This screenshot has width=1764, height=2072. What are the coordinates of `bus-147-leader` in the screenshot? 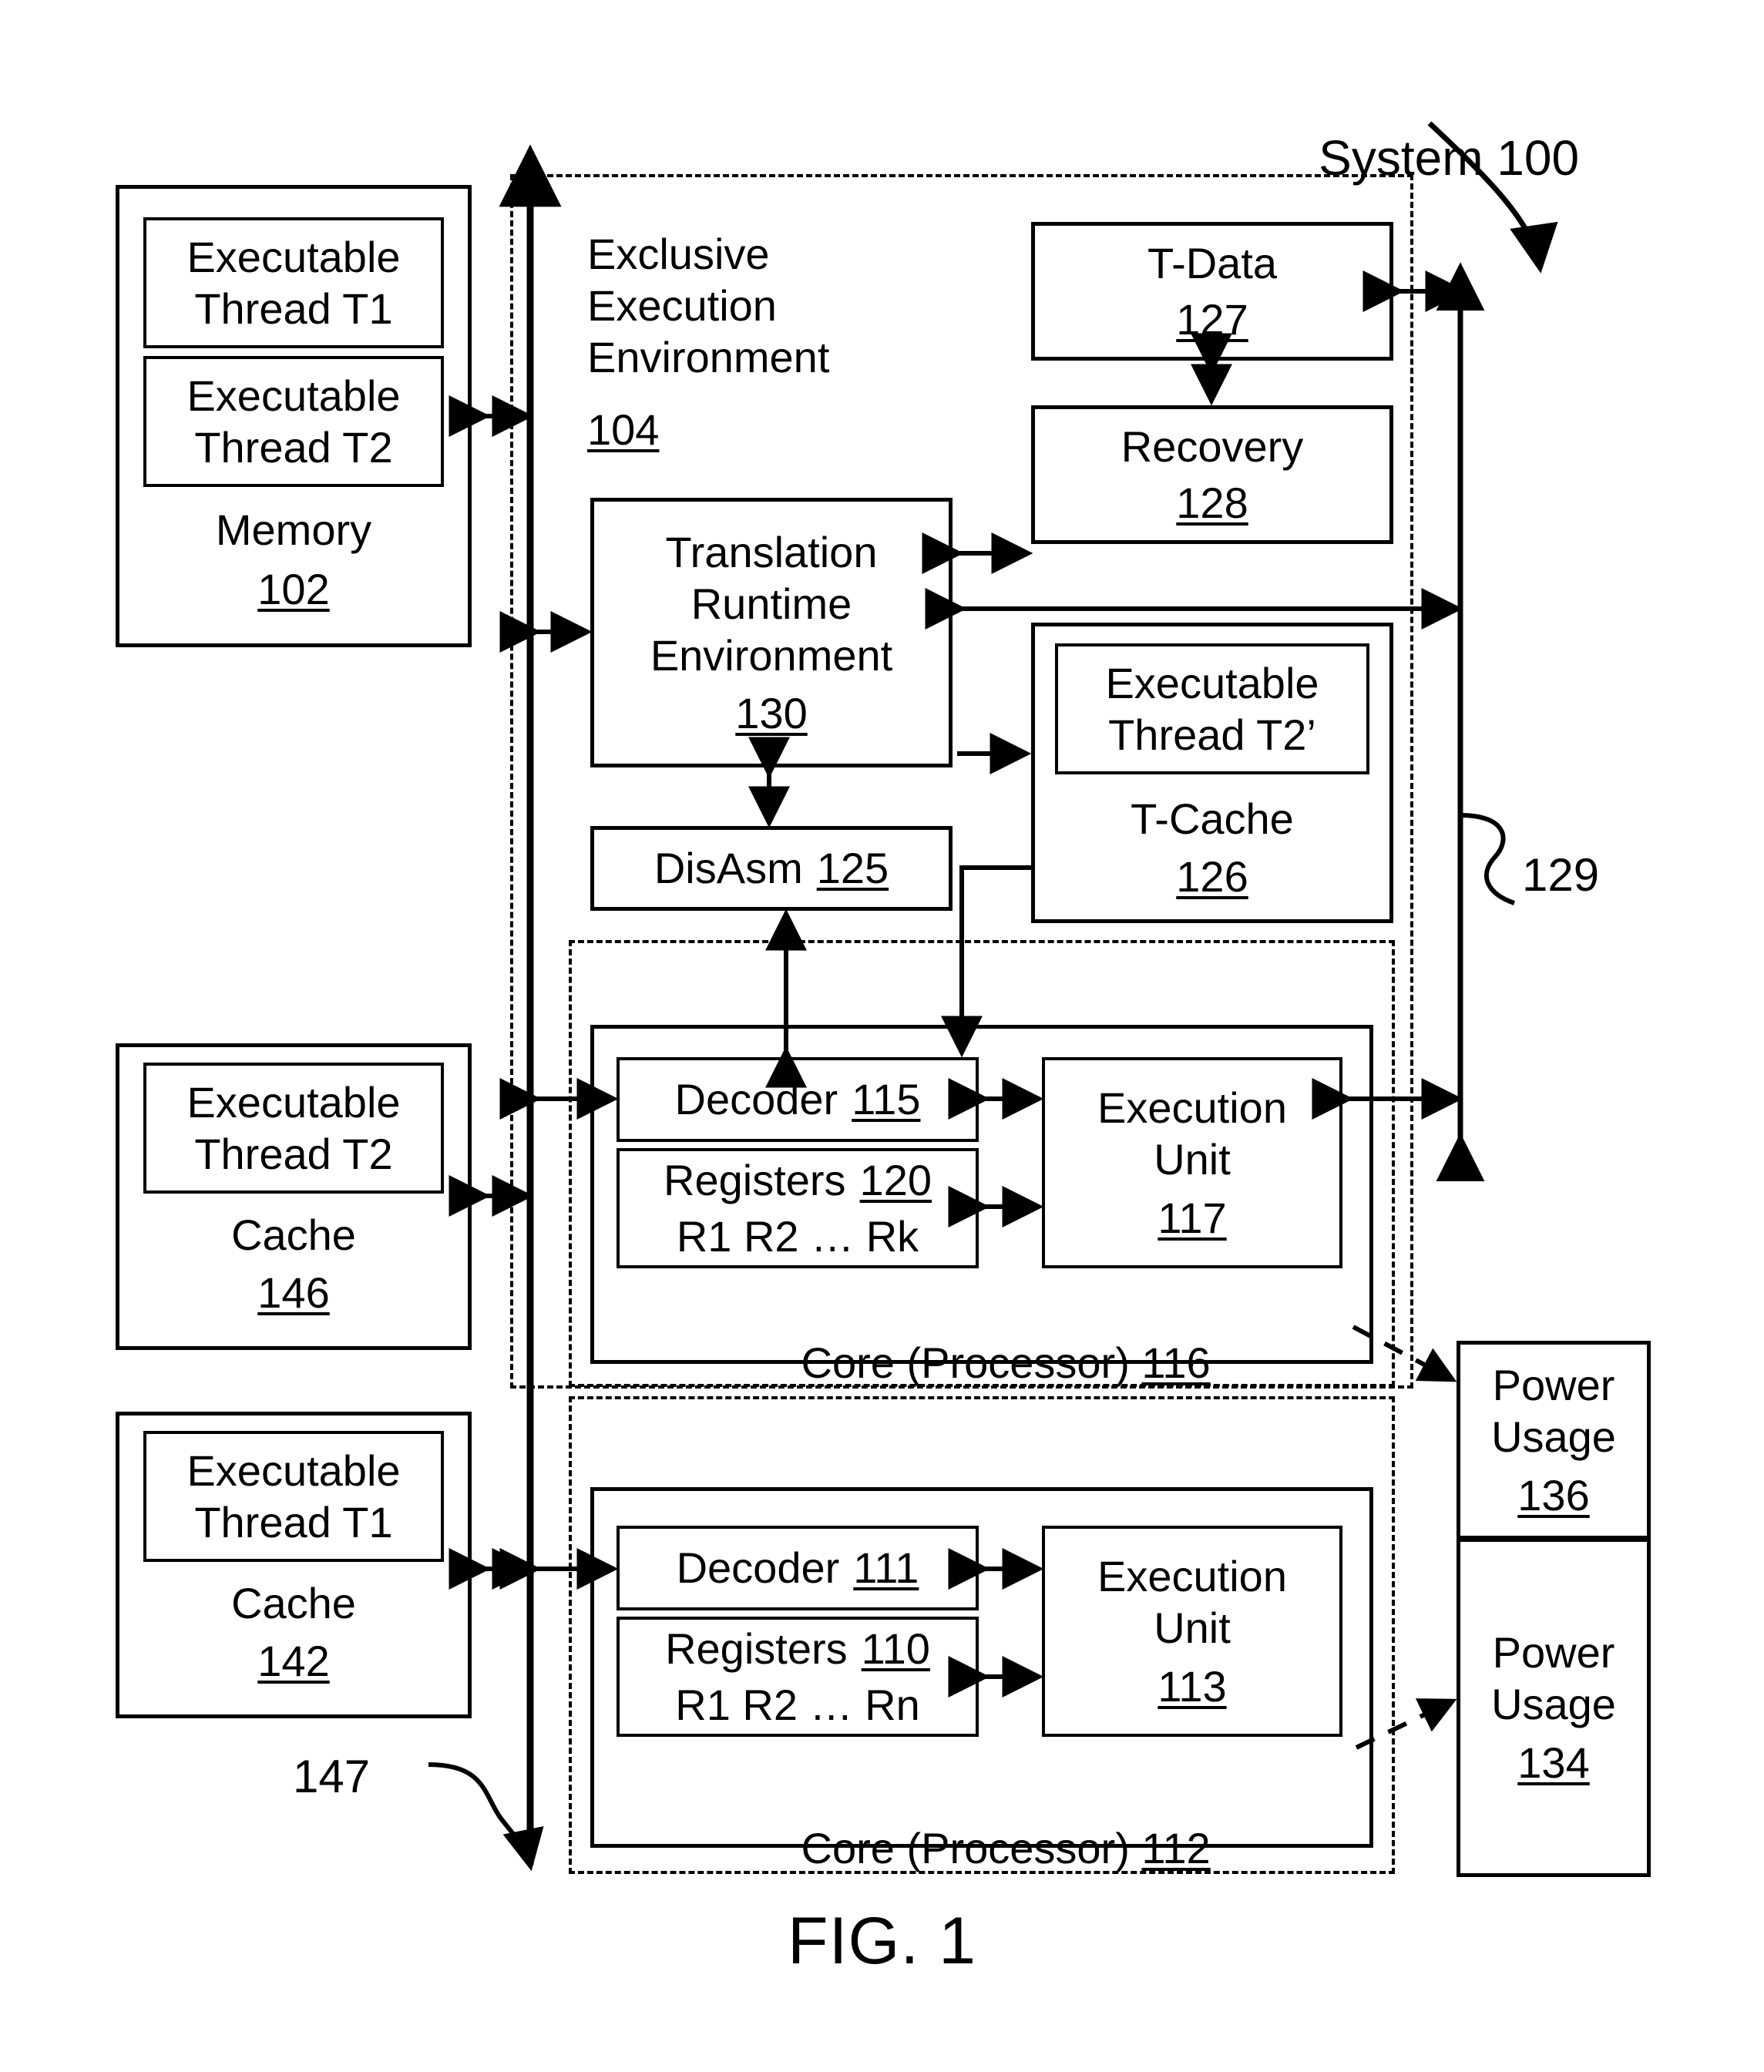 It's located at (486, 1817).